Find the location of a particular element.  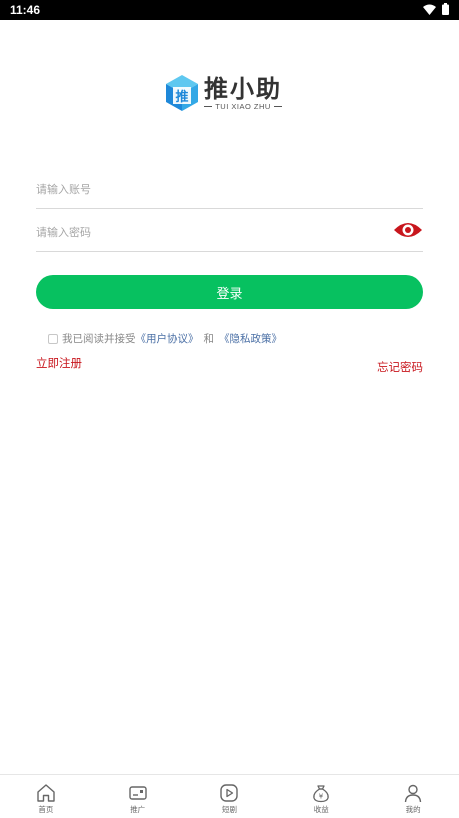

logo-subtitle-row: TUI XIAO ZHU is located at coordinates (243, 106).